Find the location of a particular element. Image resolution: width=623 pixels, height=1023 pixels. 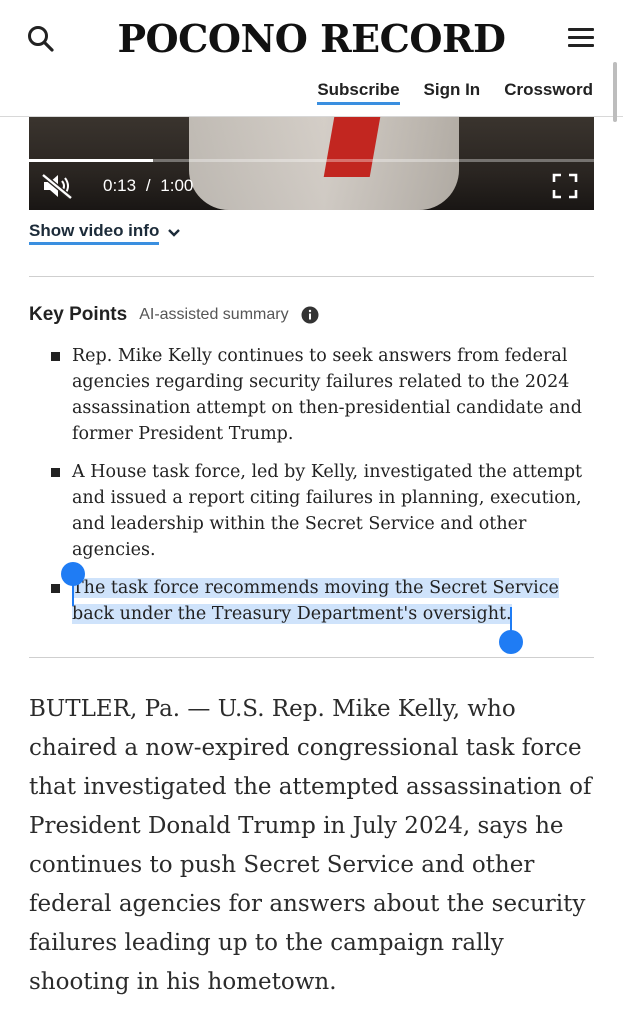

sign-in-link: Sign In is located at coordinates (452, 92).